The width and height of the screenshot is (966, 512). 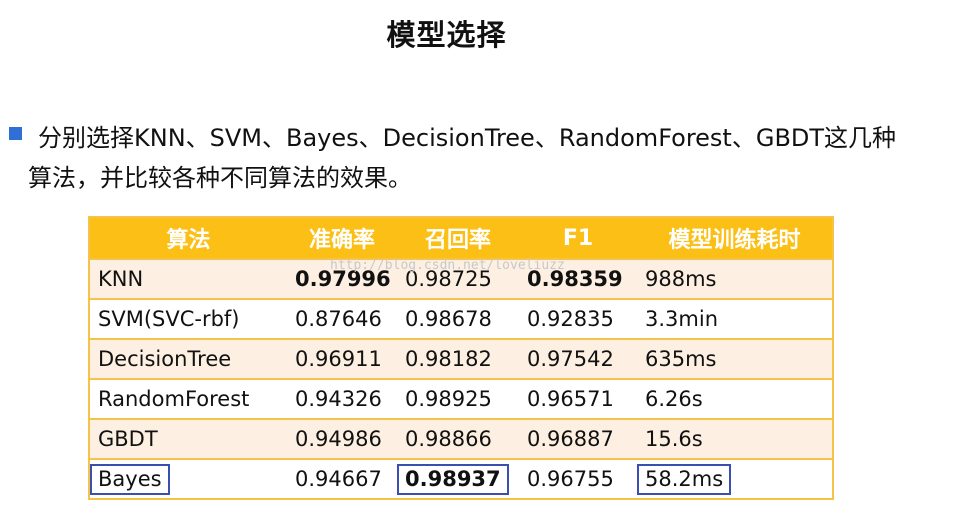 I want to click on cell-training-time: 988ms, so click(x=735, y=278).